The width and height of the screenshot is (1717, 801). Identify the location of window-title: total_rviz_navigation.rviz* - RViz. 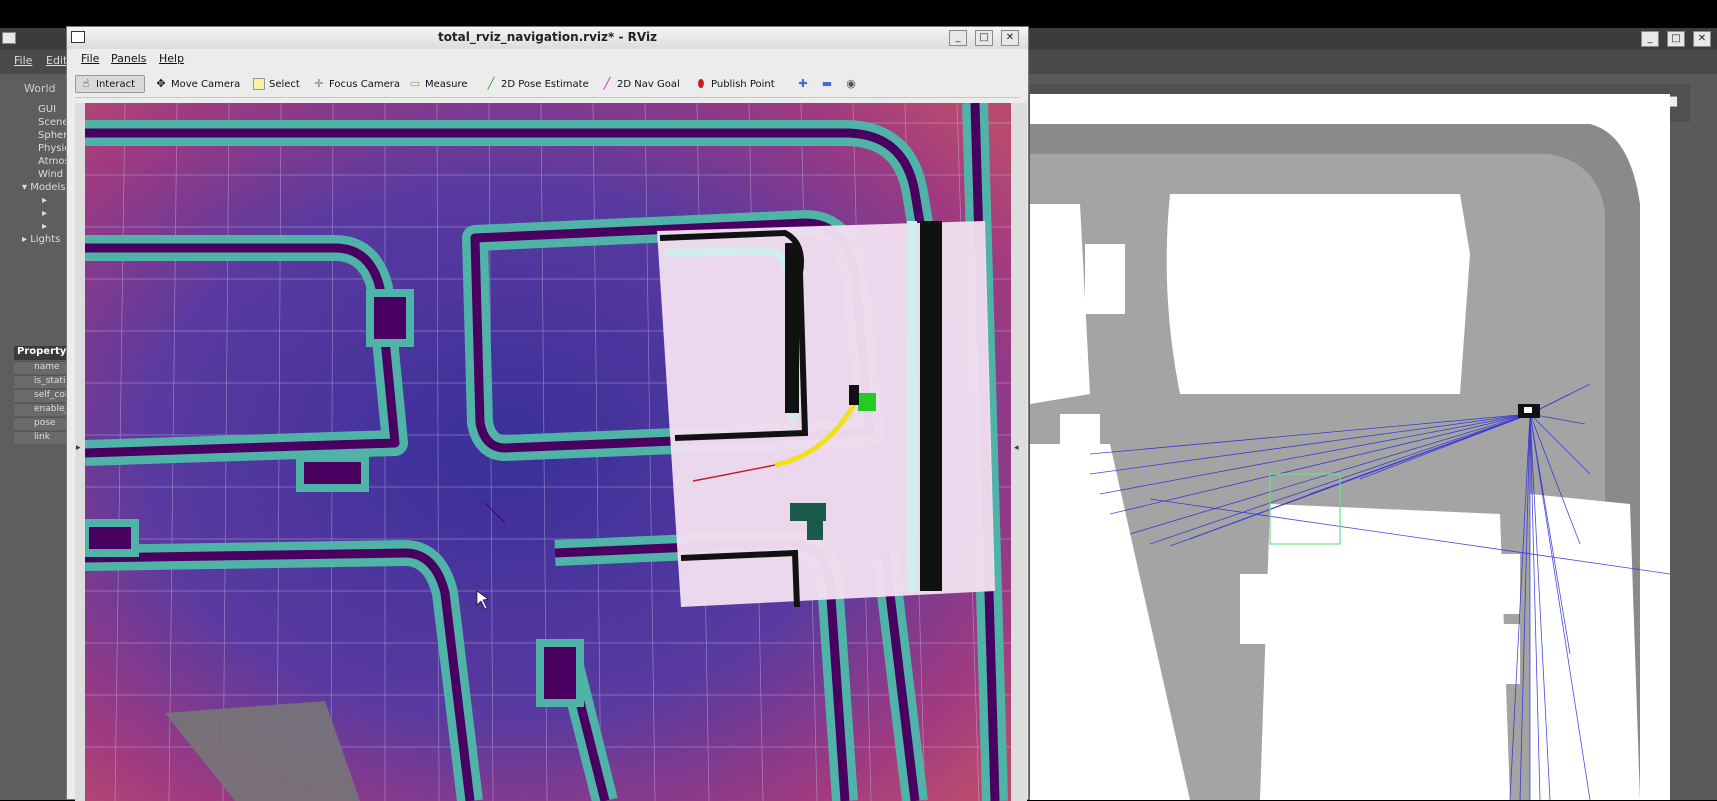
(547, 37).